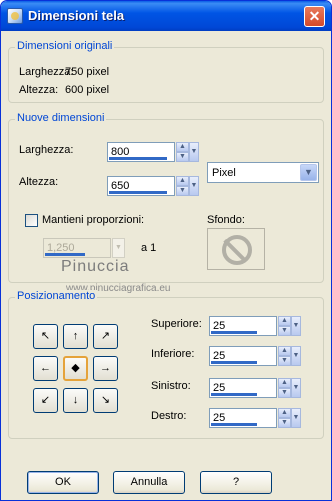 The width and height of the screenshot is (332, 501). What do you see at coordinates (31, 220) in the screenshot?
I see `keep-ratio-checkbox` at bounding box center [31, 220].